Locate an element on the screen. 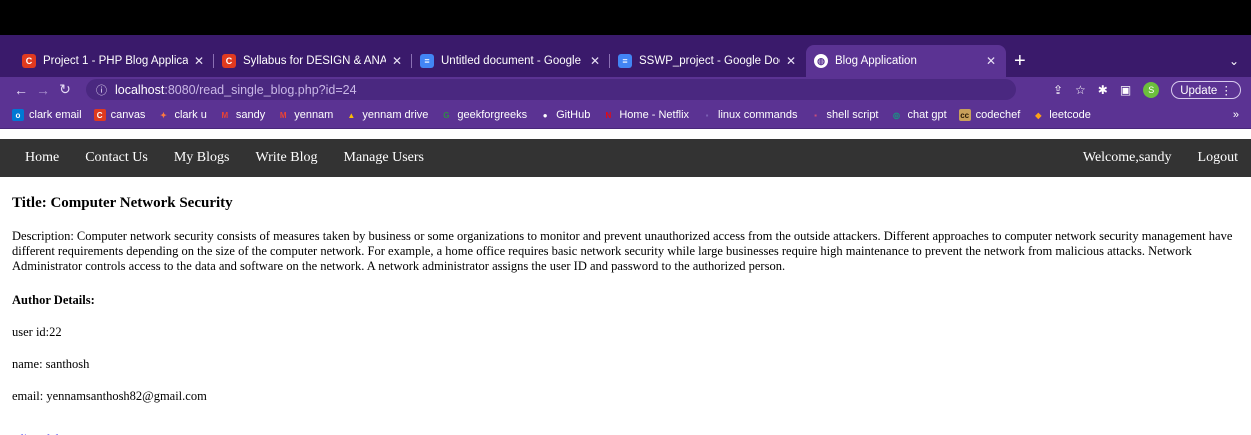  browser-tab: ≡ SSWP_project - Google Docs ✕ is located at coordinates (708, 61).